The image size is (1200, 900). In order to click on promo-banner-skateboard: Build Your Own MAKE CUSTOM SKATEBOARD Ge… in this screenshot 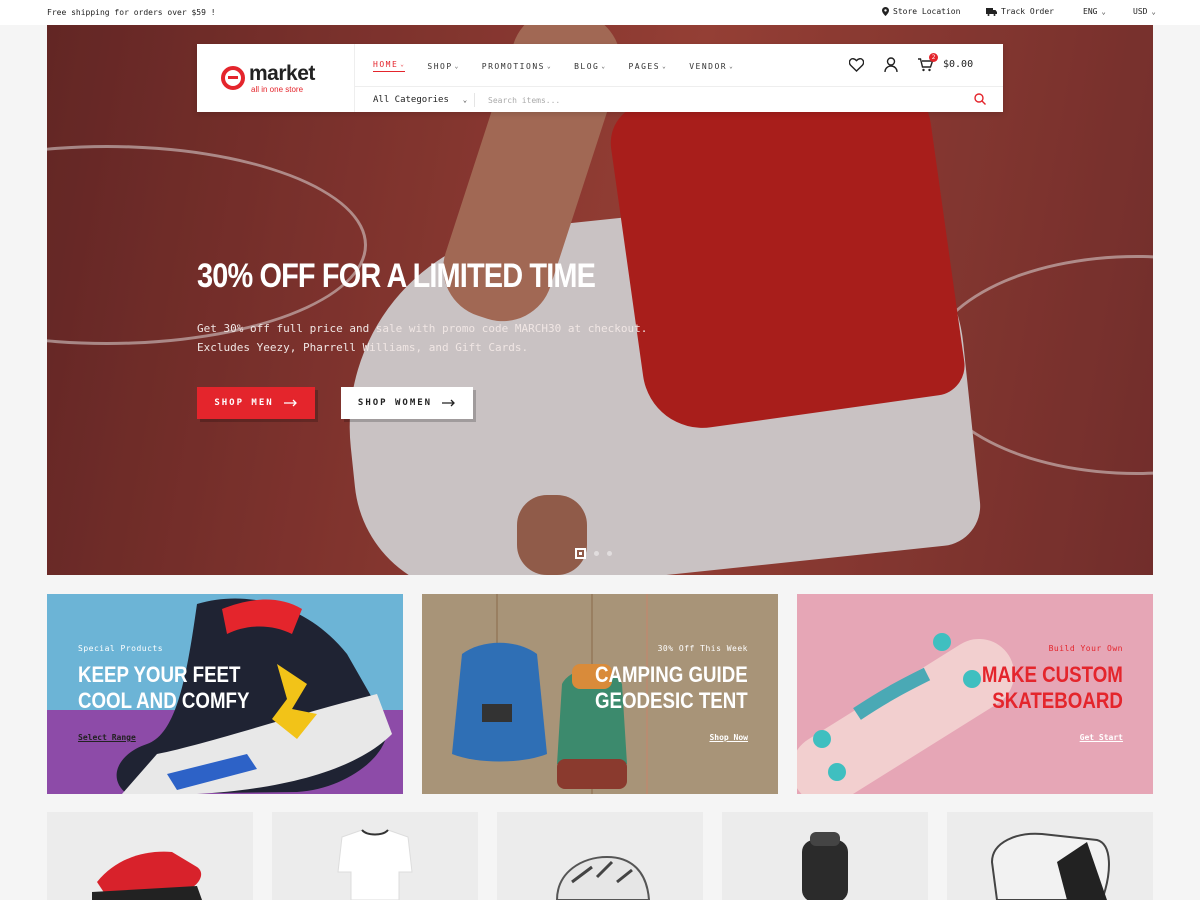, I will do `click(975, 694)`.